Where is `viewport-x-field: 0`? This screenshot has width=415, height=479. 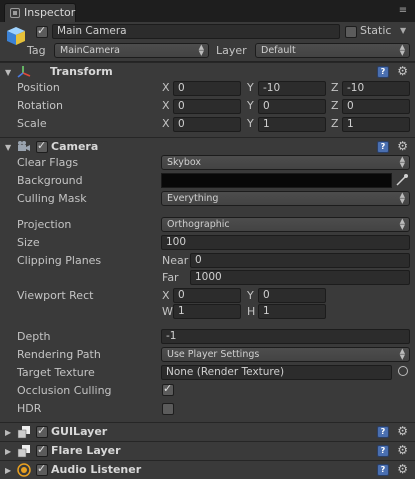 viewport-x-field: 0 is located at coordinates (207, 295).